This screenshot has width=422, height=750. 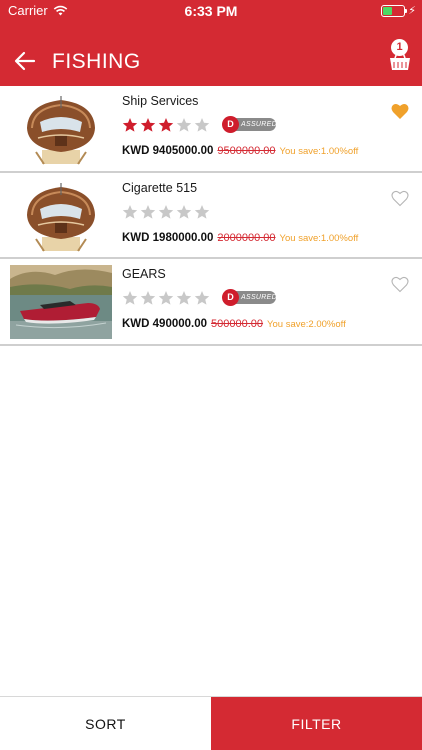 I want to click on heart-filled-icon, so click(x=400, y=111).